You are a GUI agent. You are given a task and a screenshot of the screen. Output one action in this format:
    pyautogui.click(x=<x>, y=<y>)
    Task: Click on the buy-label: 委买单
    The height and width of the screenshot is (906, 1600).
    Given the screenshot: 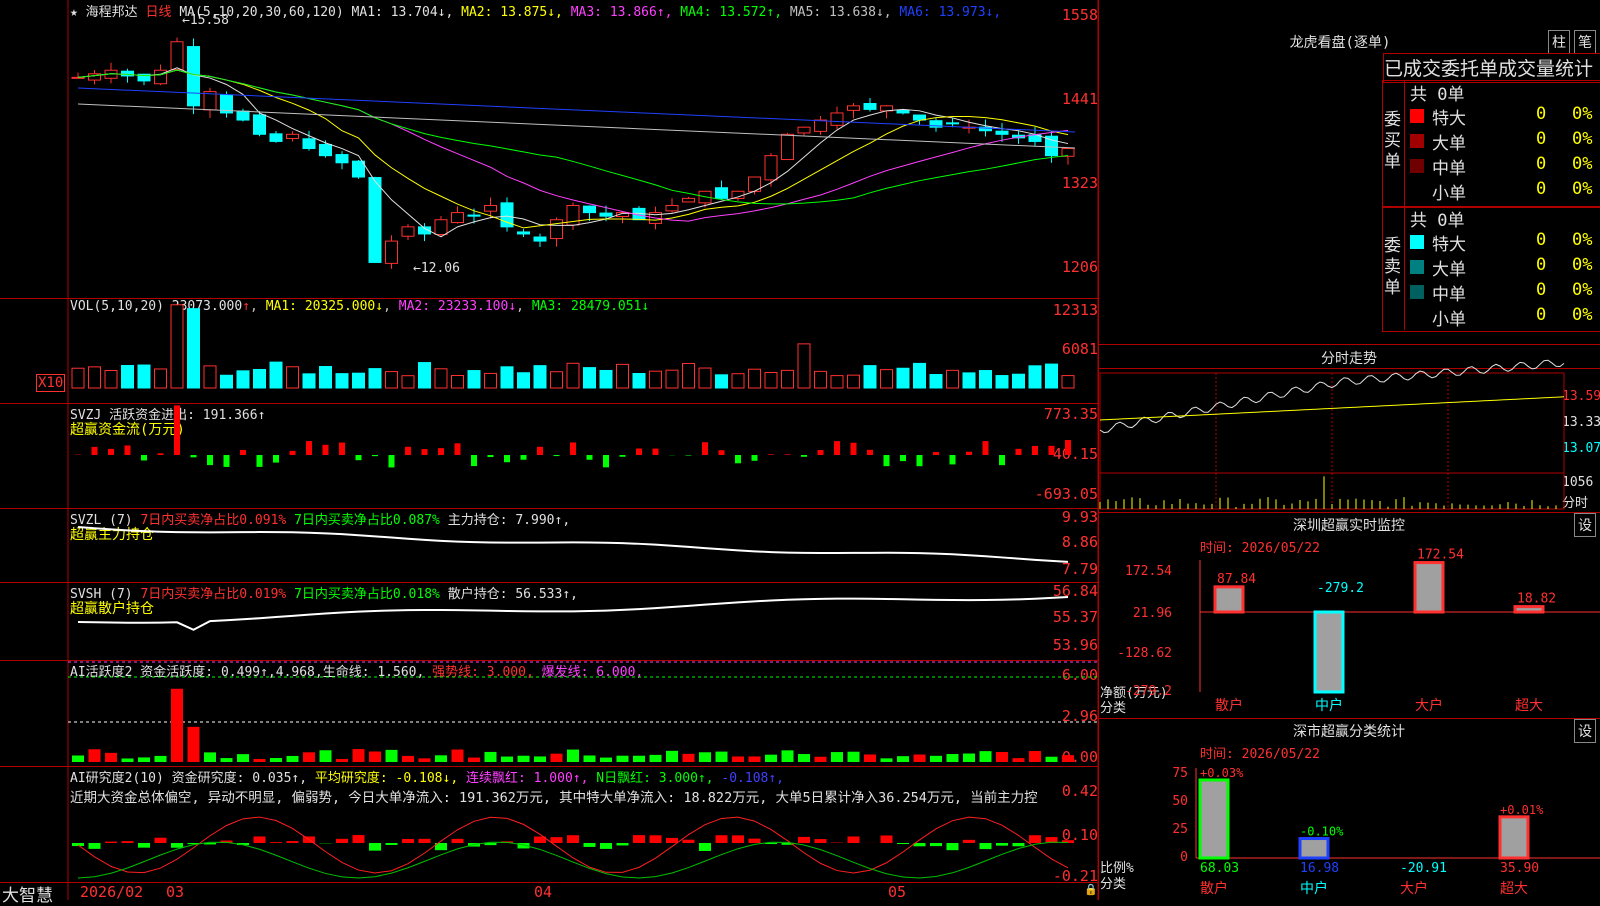 What is the action you would take?
    pyautogui.click(x=1393, y=141)
    